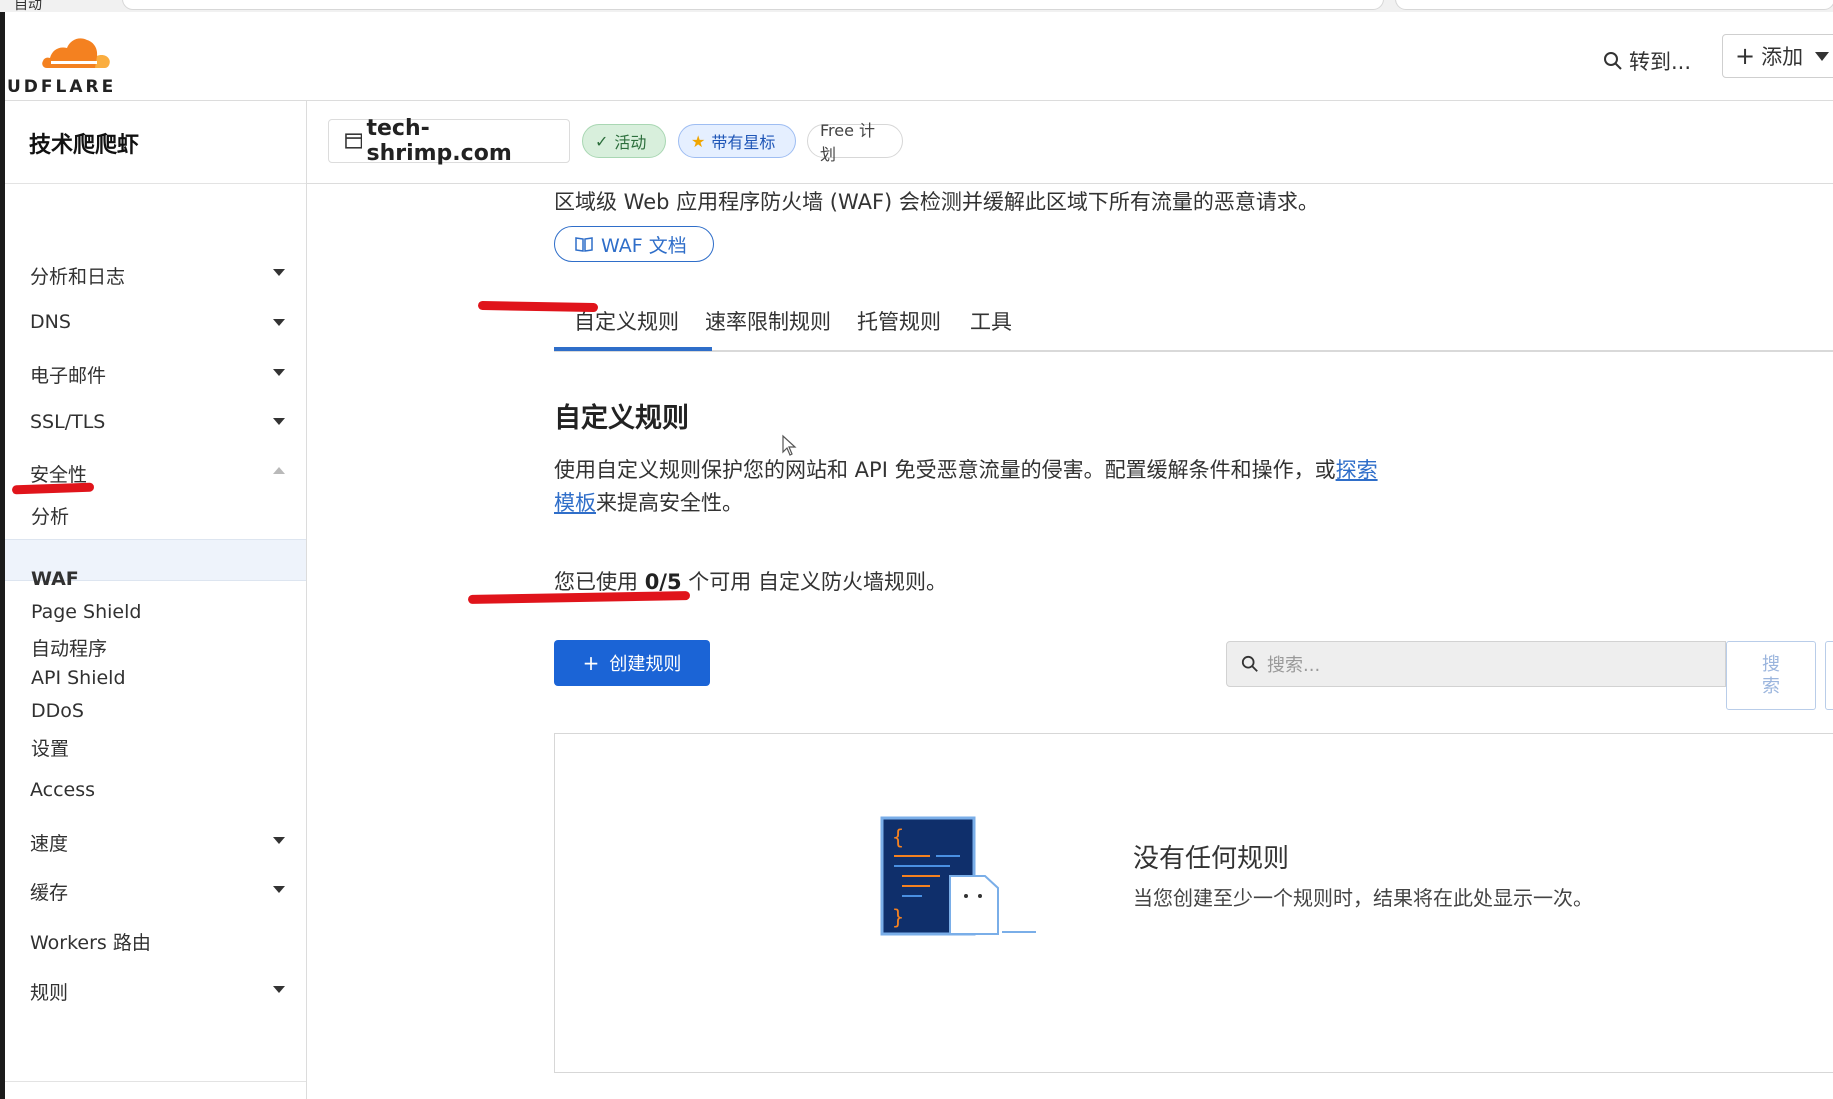  I want to click on star-badge-label: 带有星标, so click(743, 142).